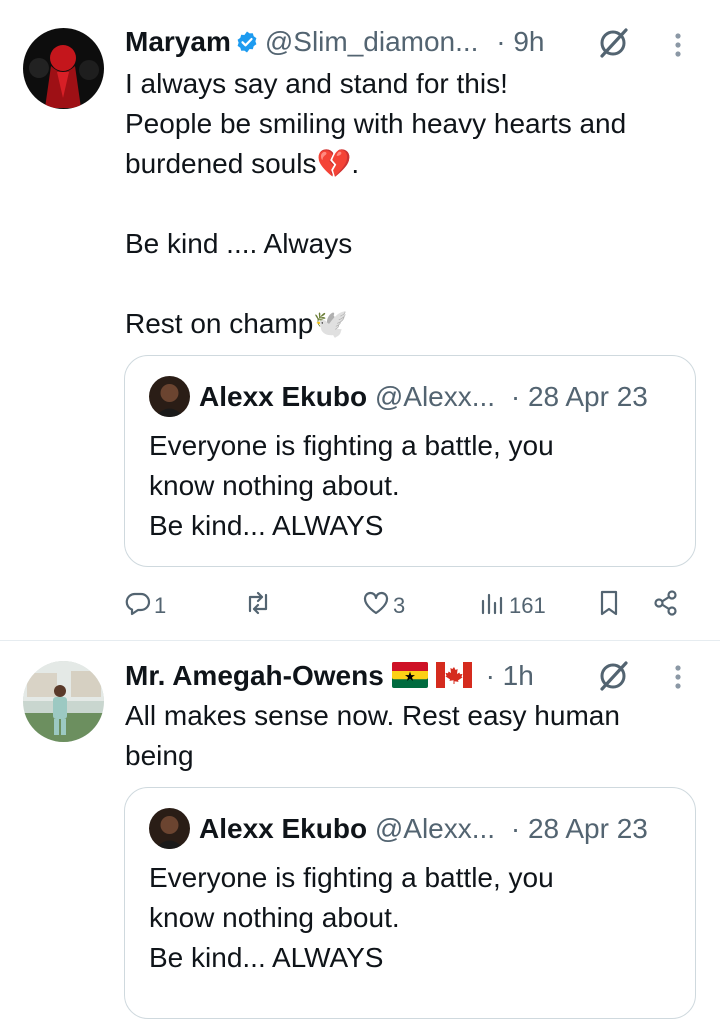  I want to click on reply-icon, so click(138, 606).